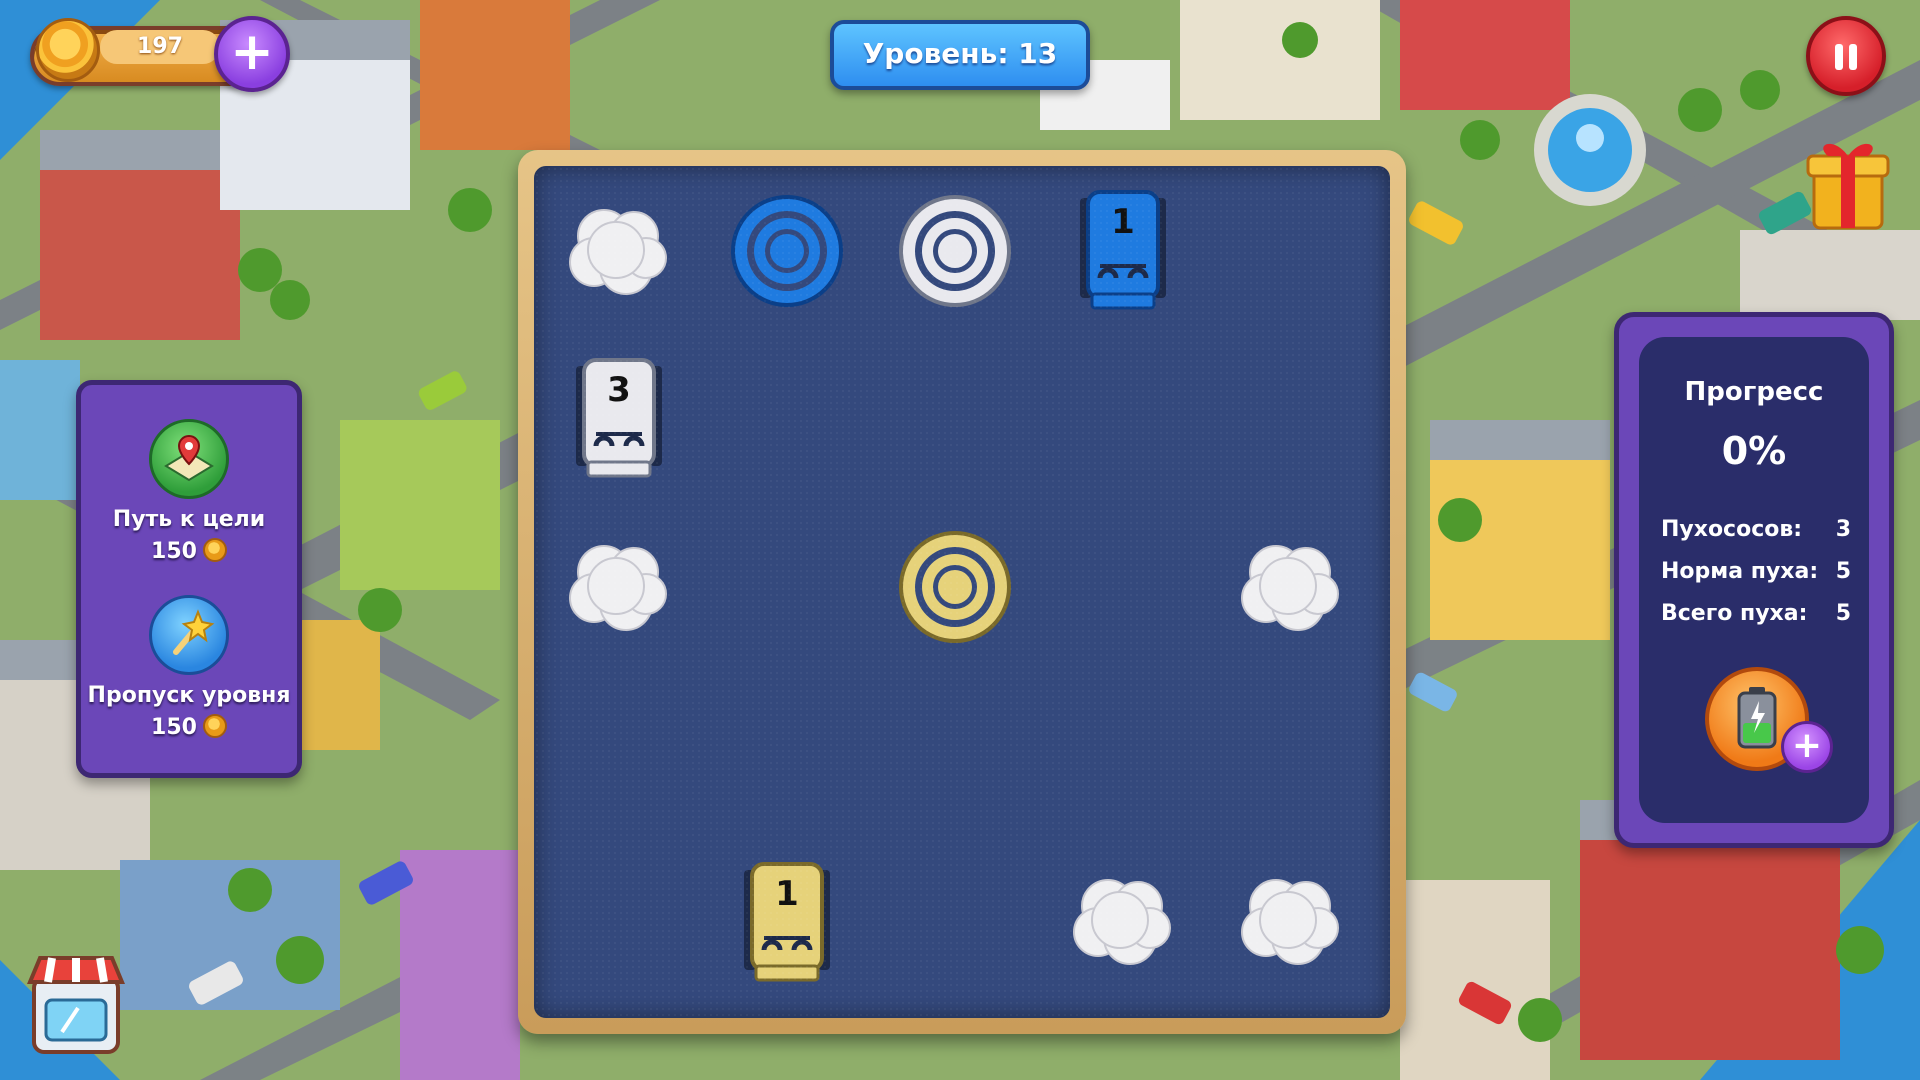  I want to click on shop-icon, so click(76, 1005).